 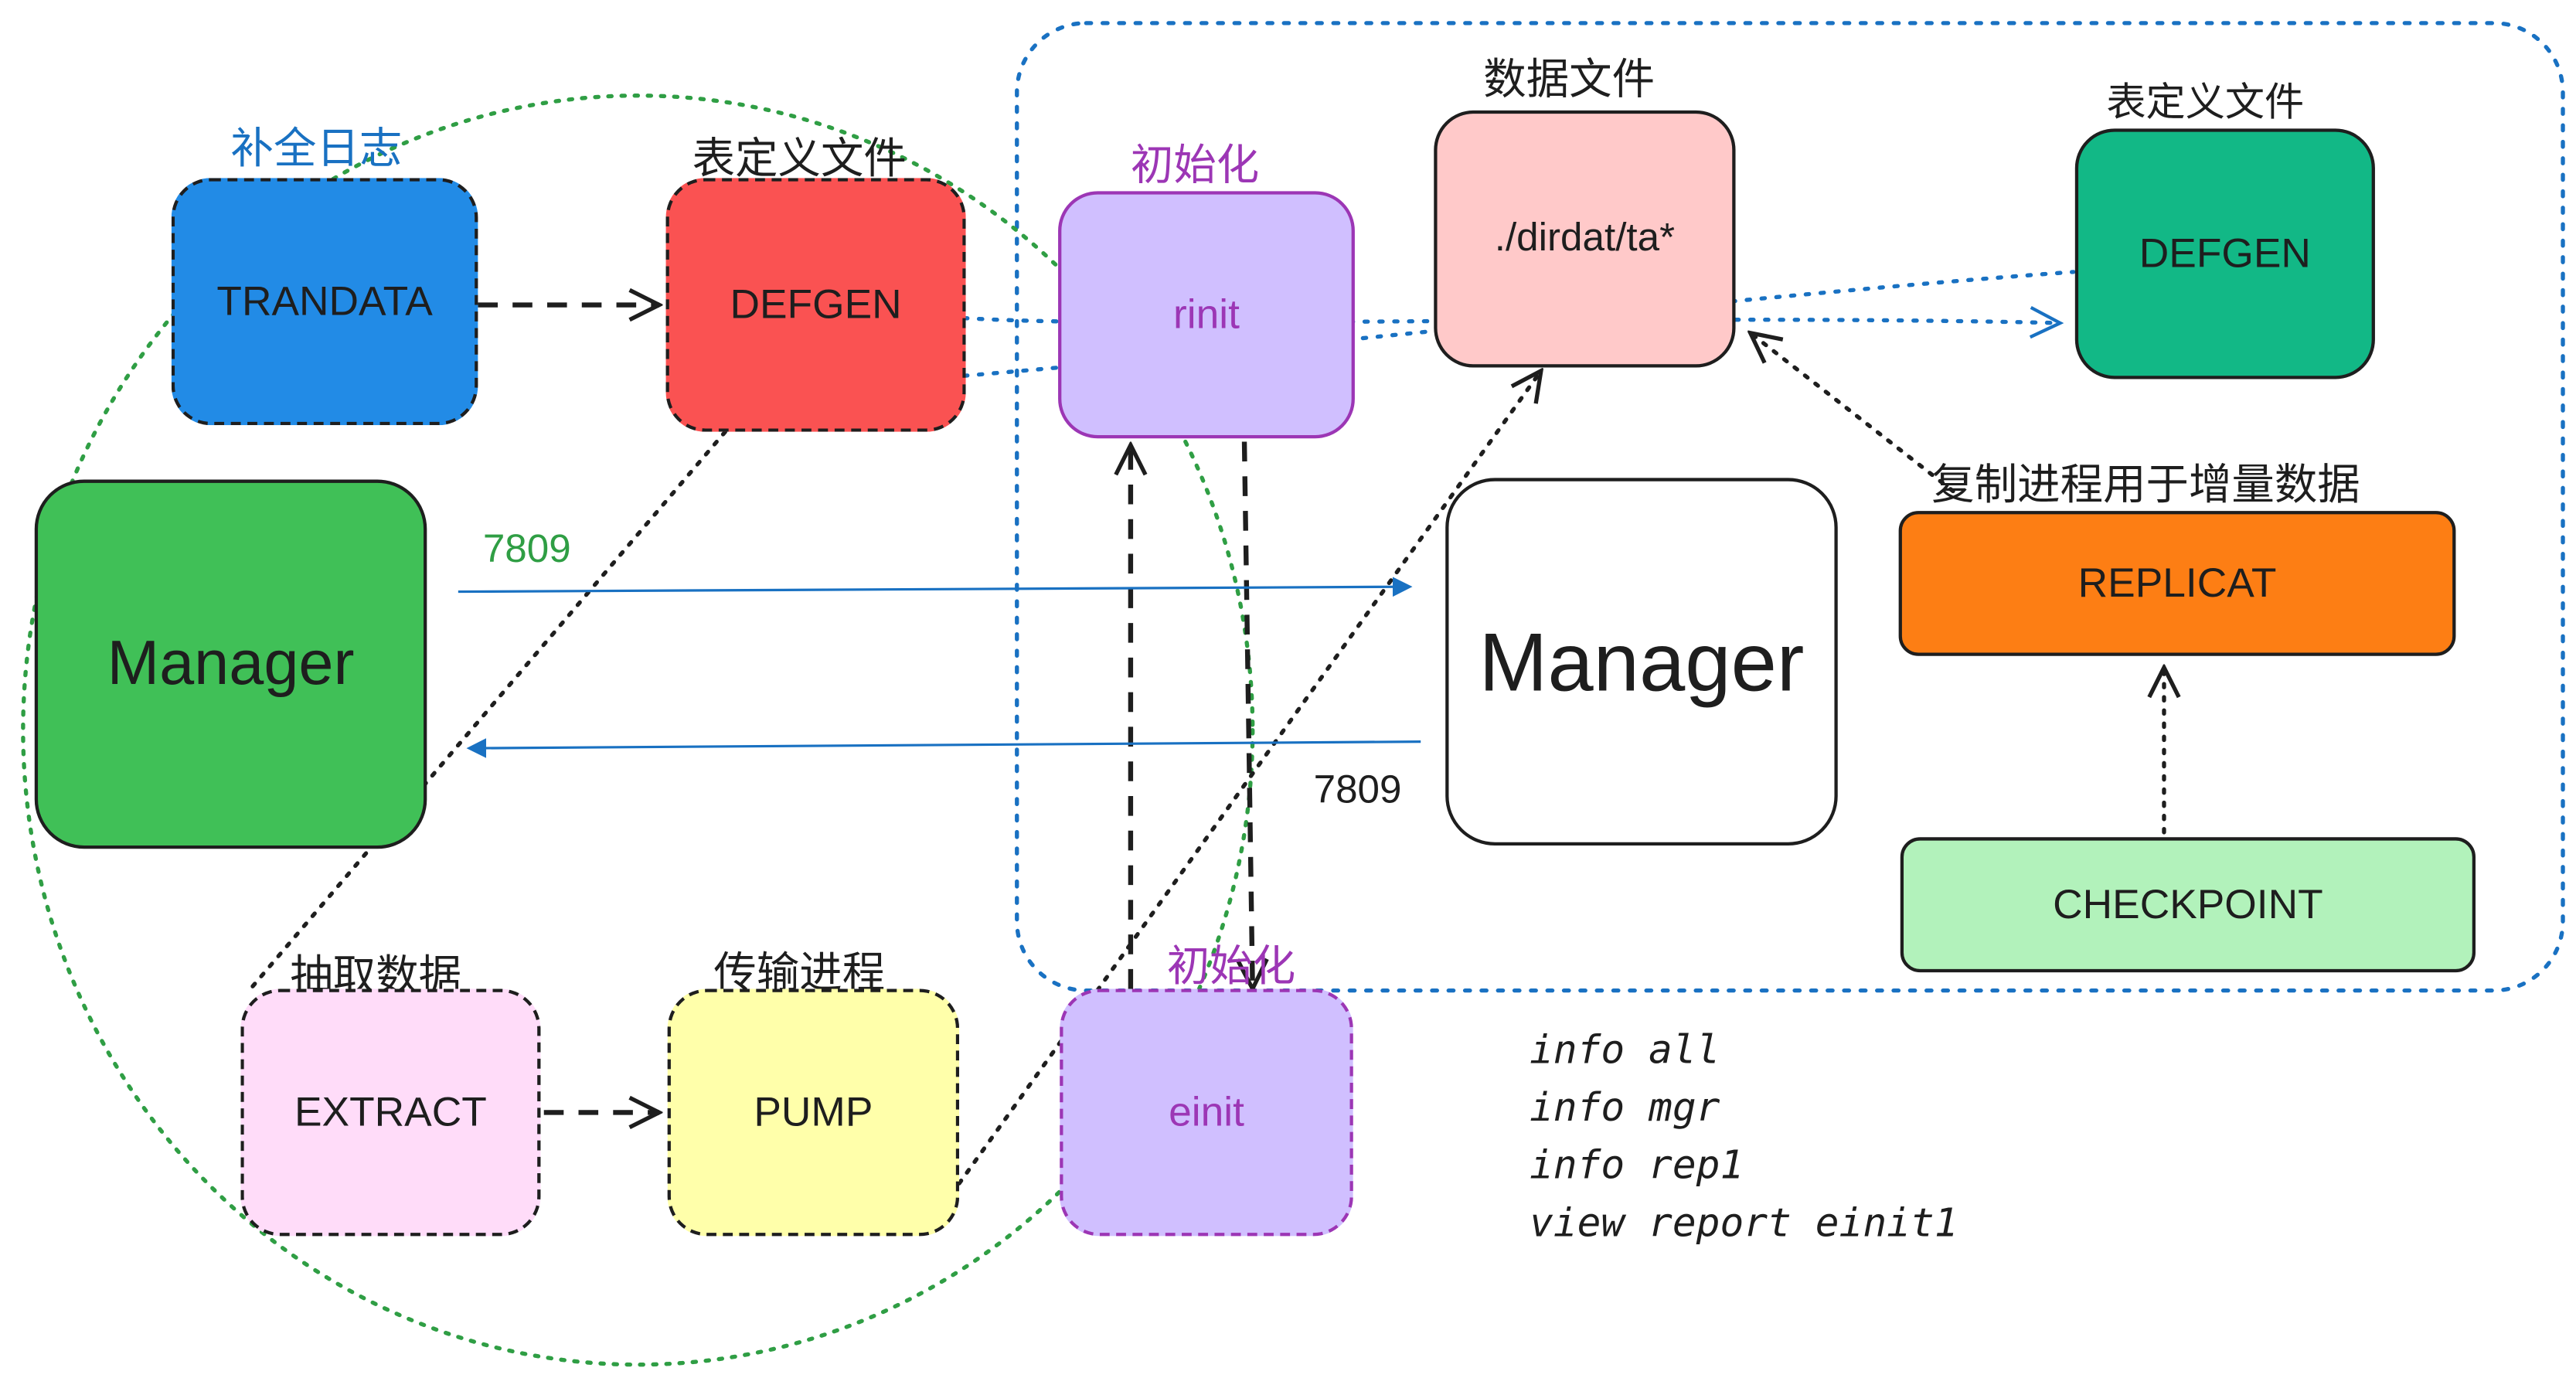 What do you see at coordinates (1195, 165) in the screenshot?
I see `rinit-caption: 初始化` at bounding box center [1195, 165].